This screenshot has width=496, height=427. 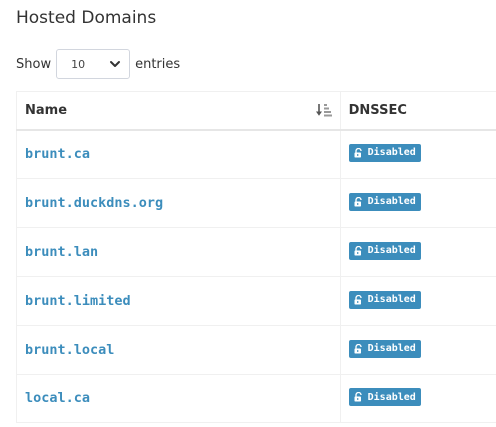 What do you see at coordinates (178, 350) in the screenshot?
I see `domain-name-cell: brunt.local` at bounding box center [178, 350].